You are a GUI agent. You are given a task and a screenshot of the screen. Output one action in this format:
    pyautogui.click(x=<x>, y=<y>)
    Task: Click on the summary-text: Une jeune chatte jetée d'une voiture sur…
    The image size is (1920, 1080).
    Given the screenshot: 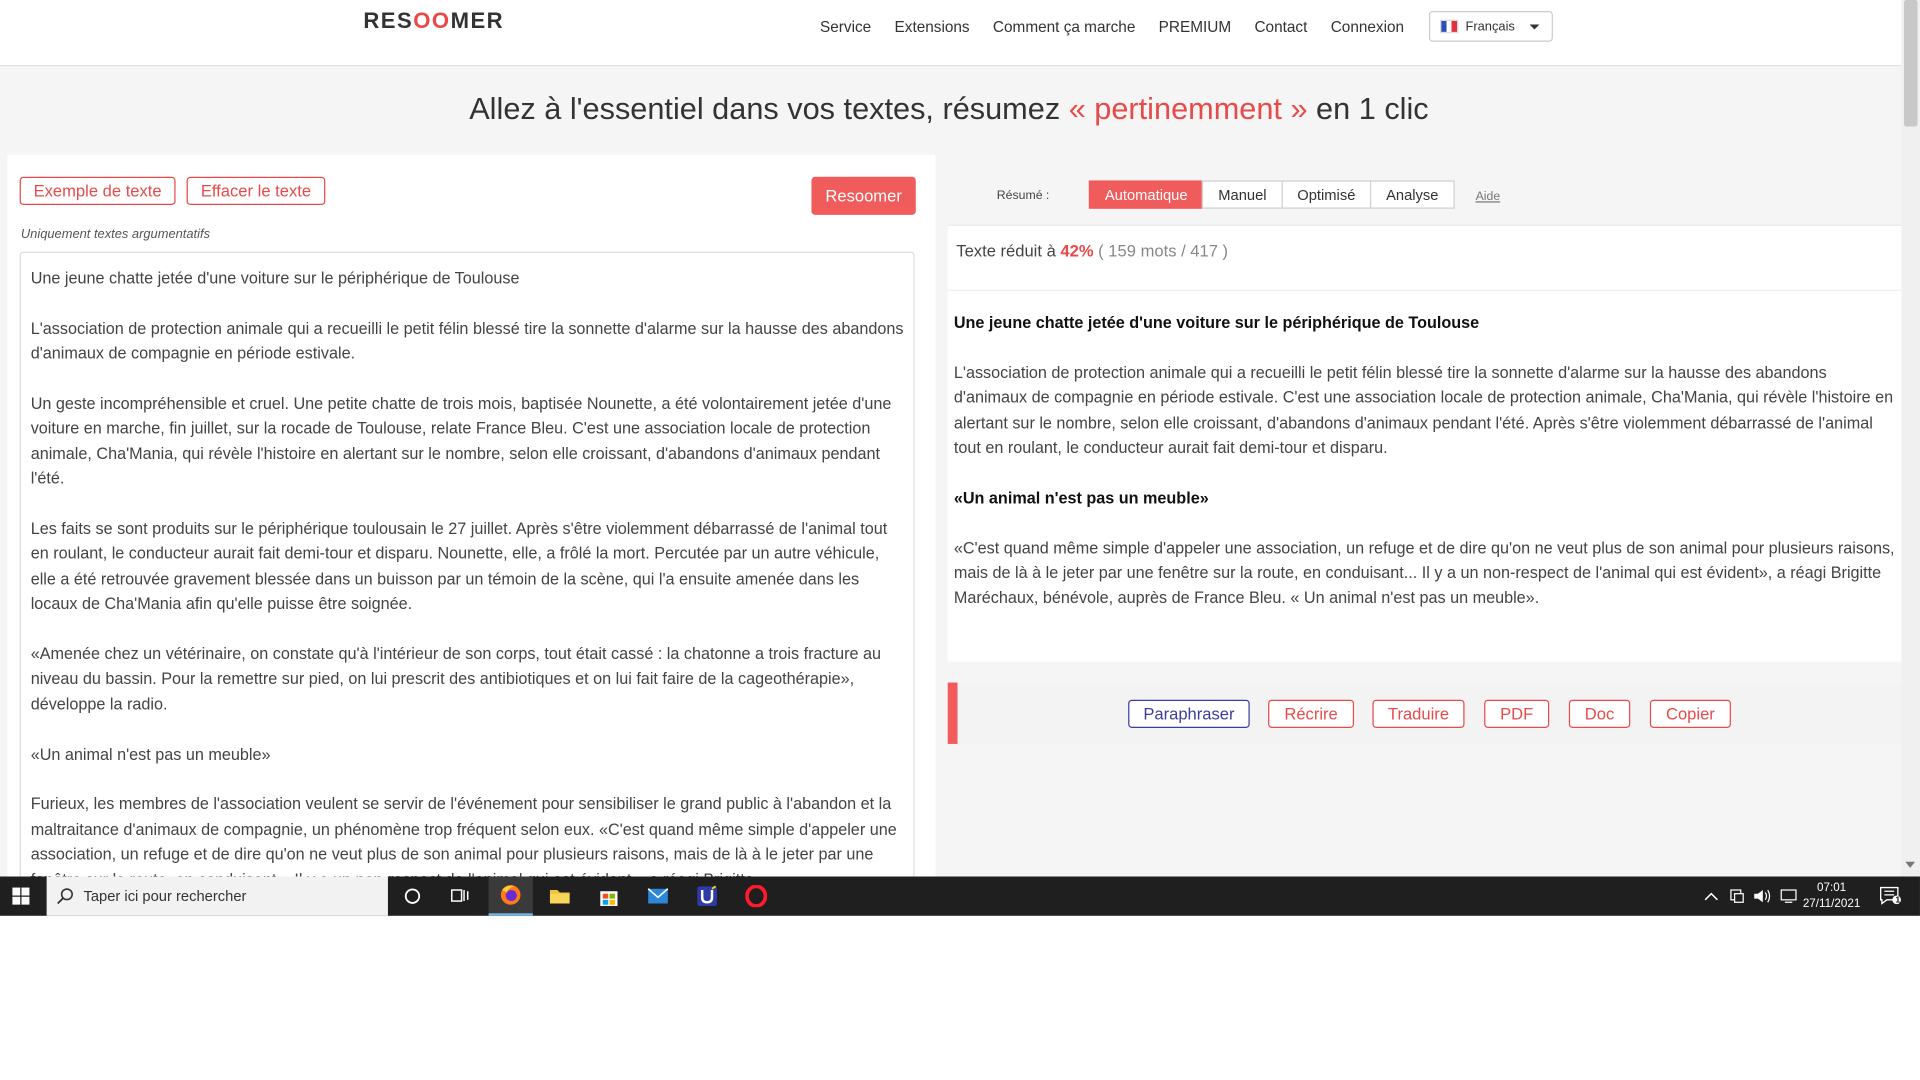 What is the action you would take?
    pyautogui.click(x=1428, y=474)
    